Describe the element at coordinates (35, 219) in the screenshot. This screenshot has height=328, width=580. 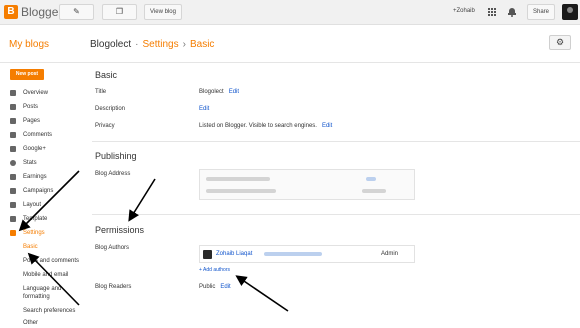
I see `sidebar-item-label: Template` at that location.